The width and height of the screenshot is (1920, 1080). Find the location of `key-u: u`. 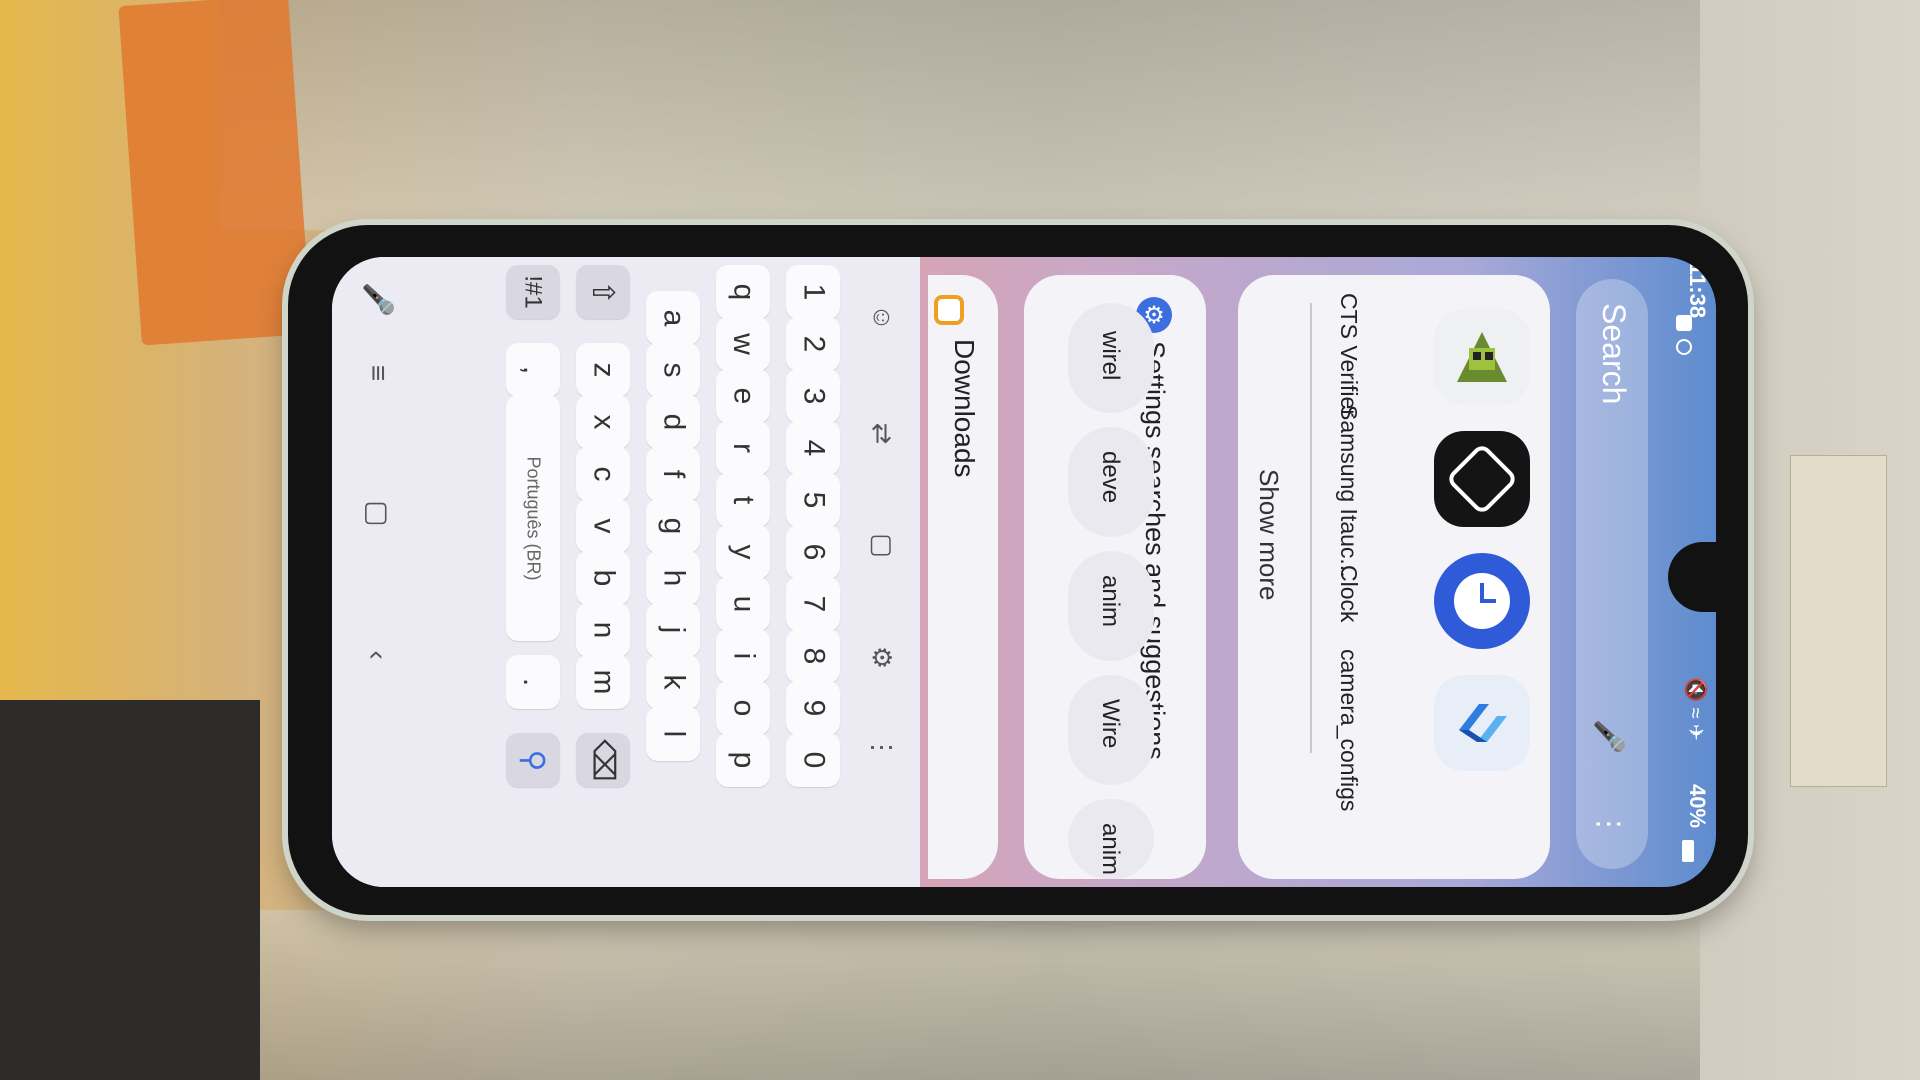

key-u: u is located at coordinates (743, 604).